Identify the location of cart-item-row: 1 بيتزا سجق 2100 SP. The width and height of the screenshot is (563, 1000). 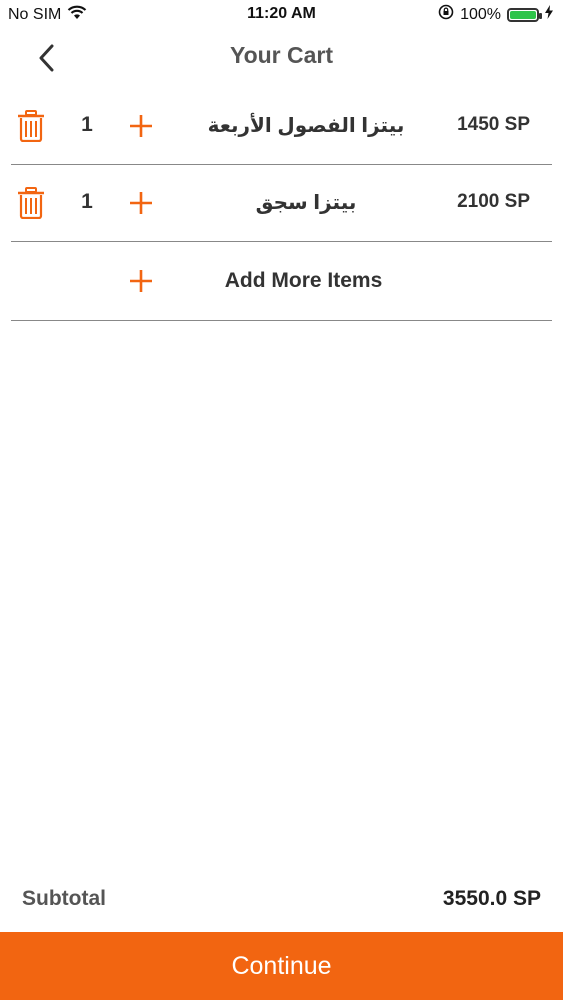
(281, 203).